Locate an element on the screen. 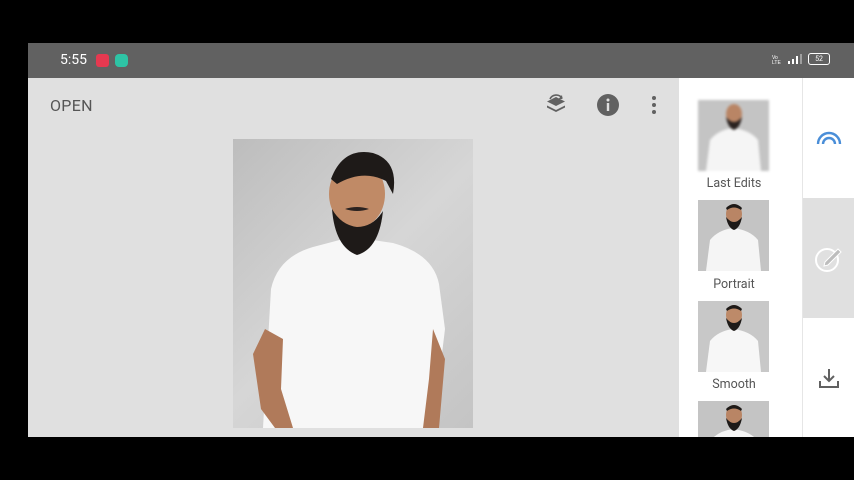 This screenshot has width=854, height=480. download-icon is located at coordinates (829, 378).